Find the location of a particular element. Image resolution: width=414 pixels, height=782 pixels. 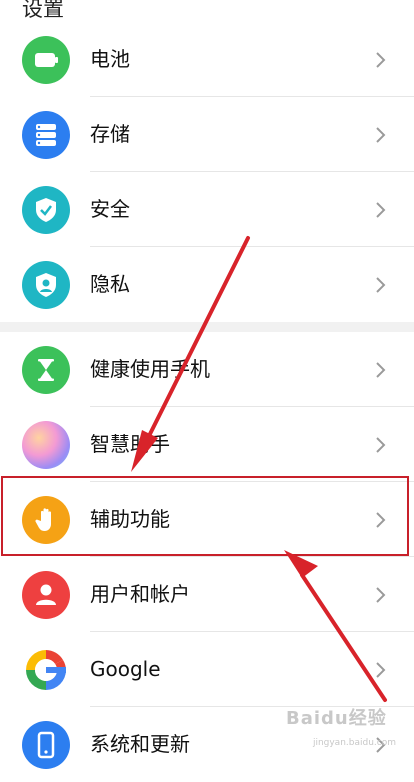

settings-item-label: 智慧助手 is located at coordinates (130, 444).